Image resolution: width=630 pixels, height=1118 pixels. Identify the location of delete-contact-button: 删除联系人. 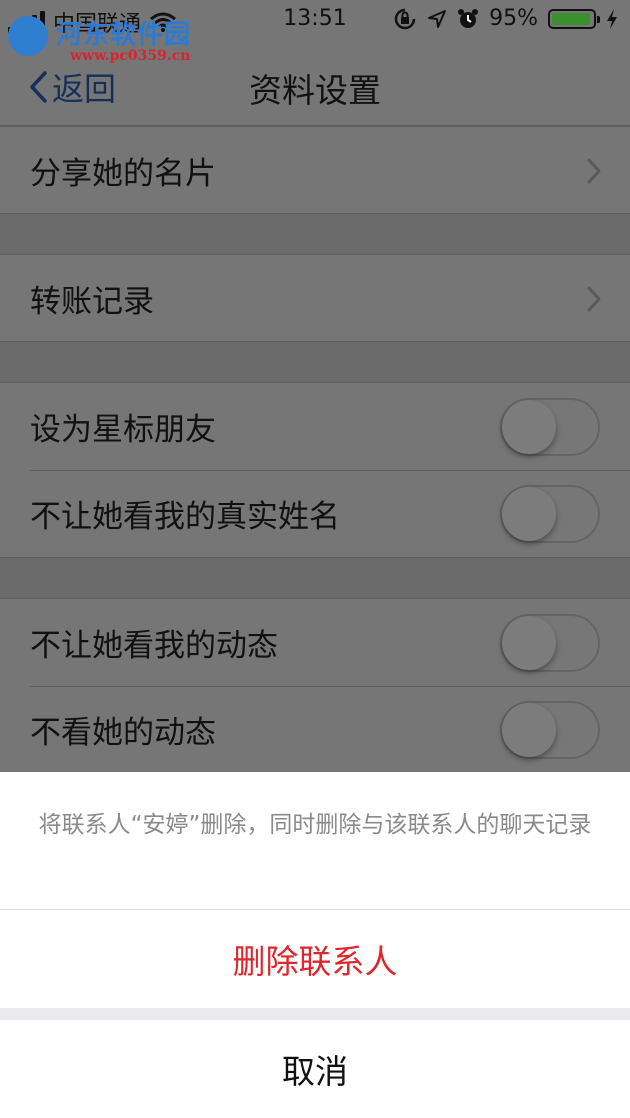
(315, 959).